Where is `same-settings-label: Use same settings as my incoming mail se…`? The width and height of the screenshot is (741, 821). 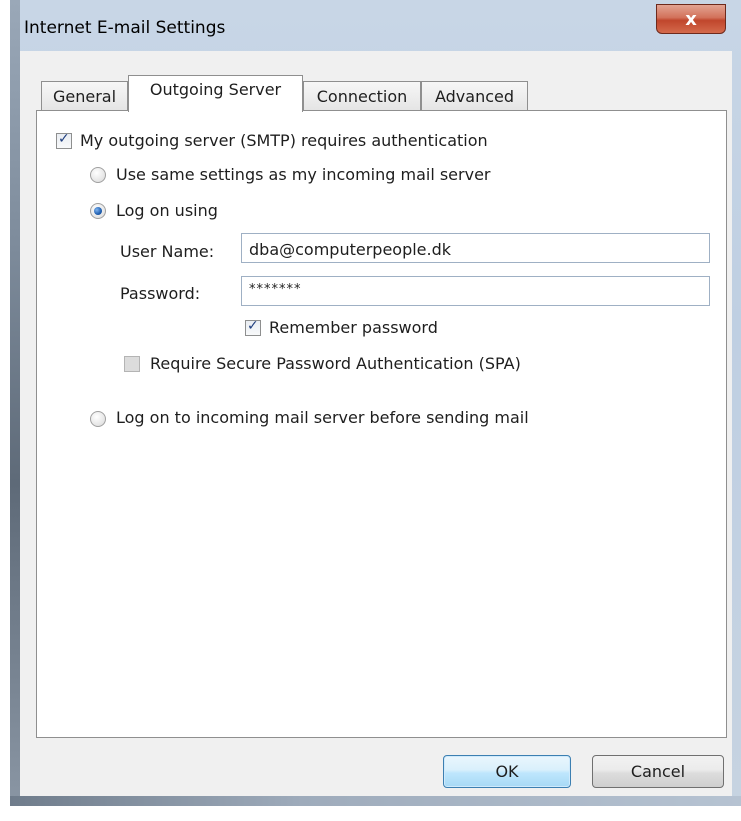 same-settings-label: Use same settings as my incoming mail se… is located at coordinates (303, 174).